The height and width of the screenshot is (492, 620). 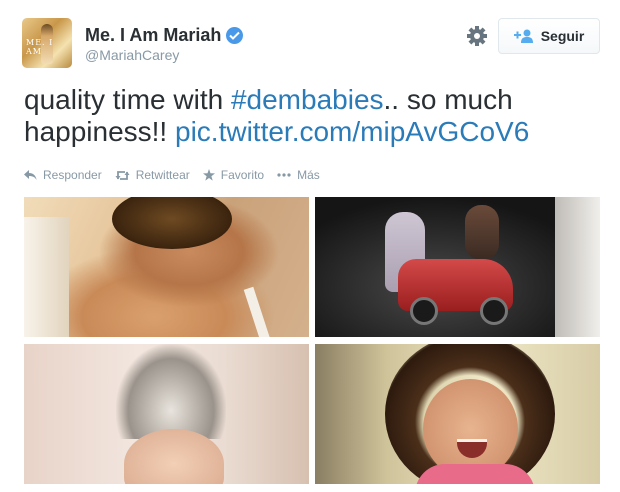 What do you see at coordinates (30, 174) in the screenshot?
I see `reply-icon` at bounding box center [30, 174].